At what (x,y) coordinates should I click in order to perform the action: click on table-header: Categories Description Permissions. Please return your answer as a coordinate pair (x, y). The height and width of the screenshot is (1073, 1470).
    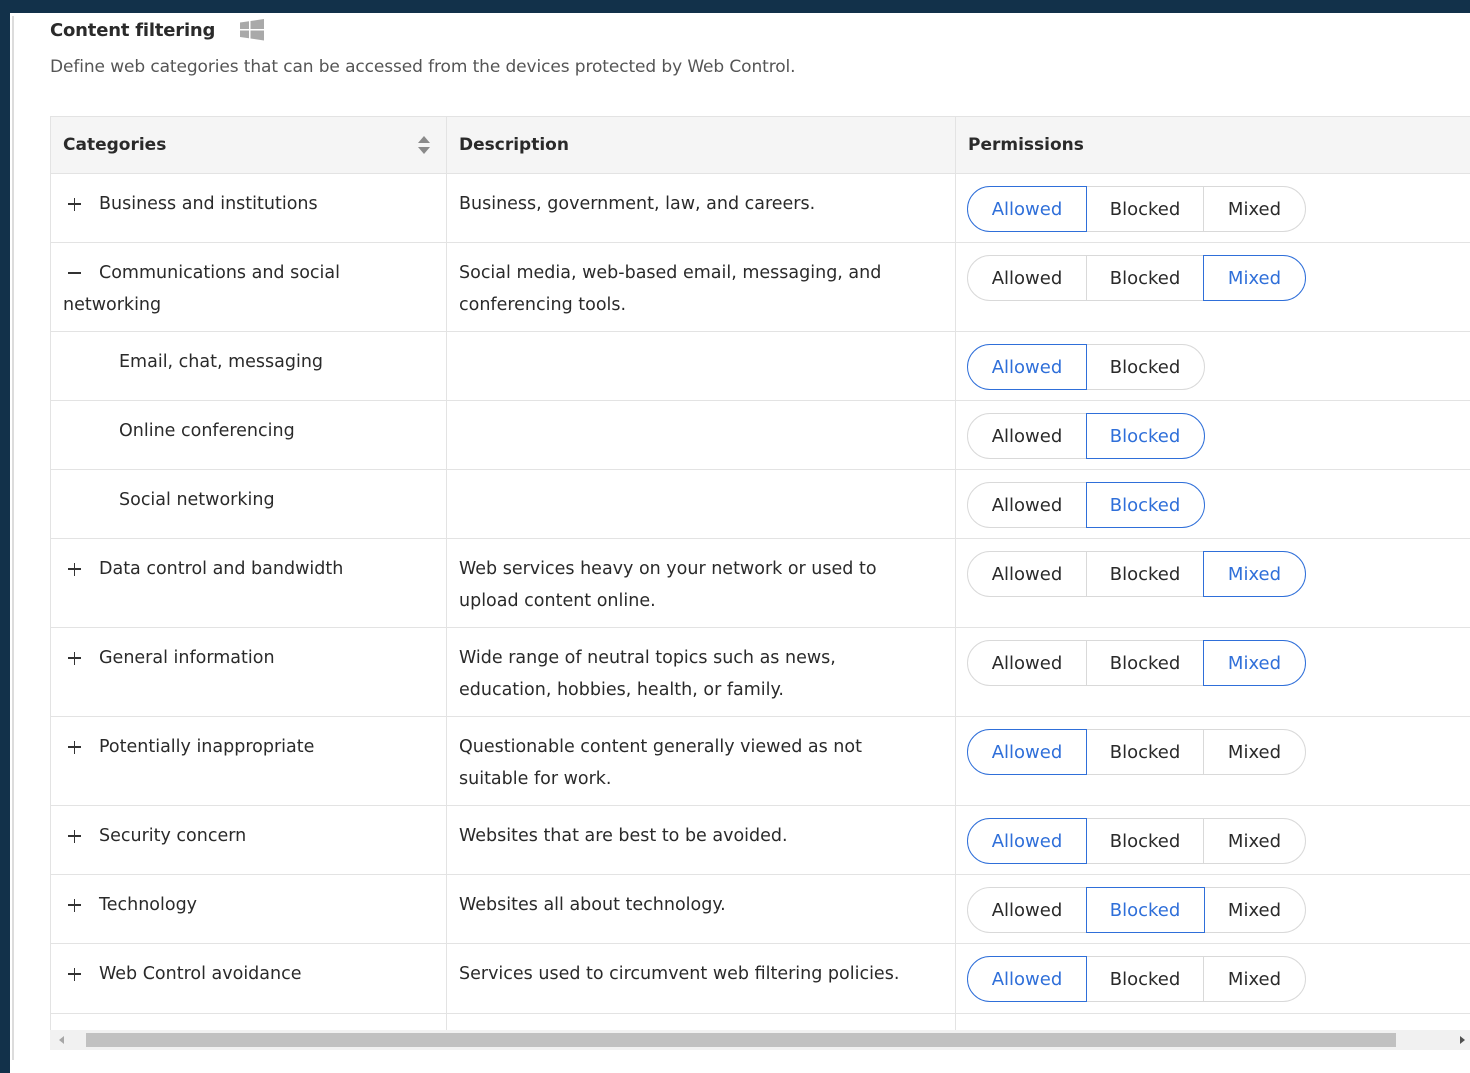
    Looking at the image, I should click on (760, 145).